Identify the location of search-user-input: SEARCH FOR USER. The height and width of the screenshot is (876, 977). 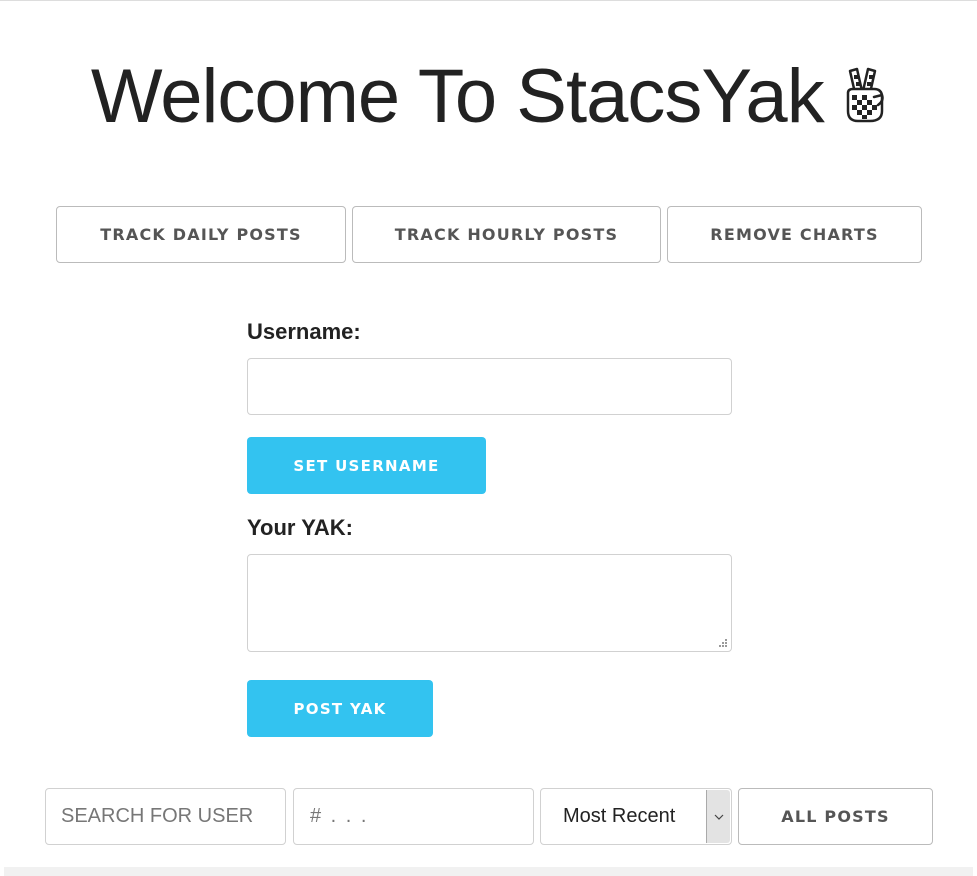
(165, 816).